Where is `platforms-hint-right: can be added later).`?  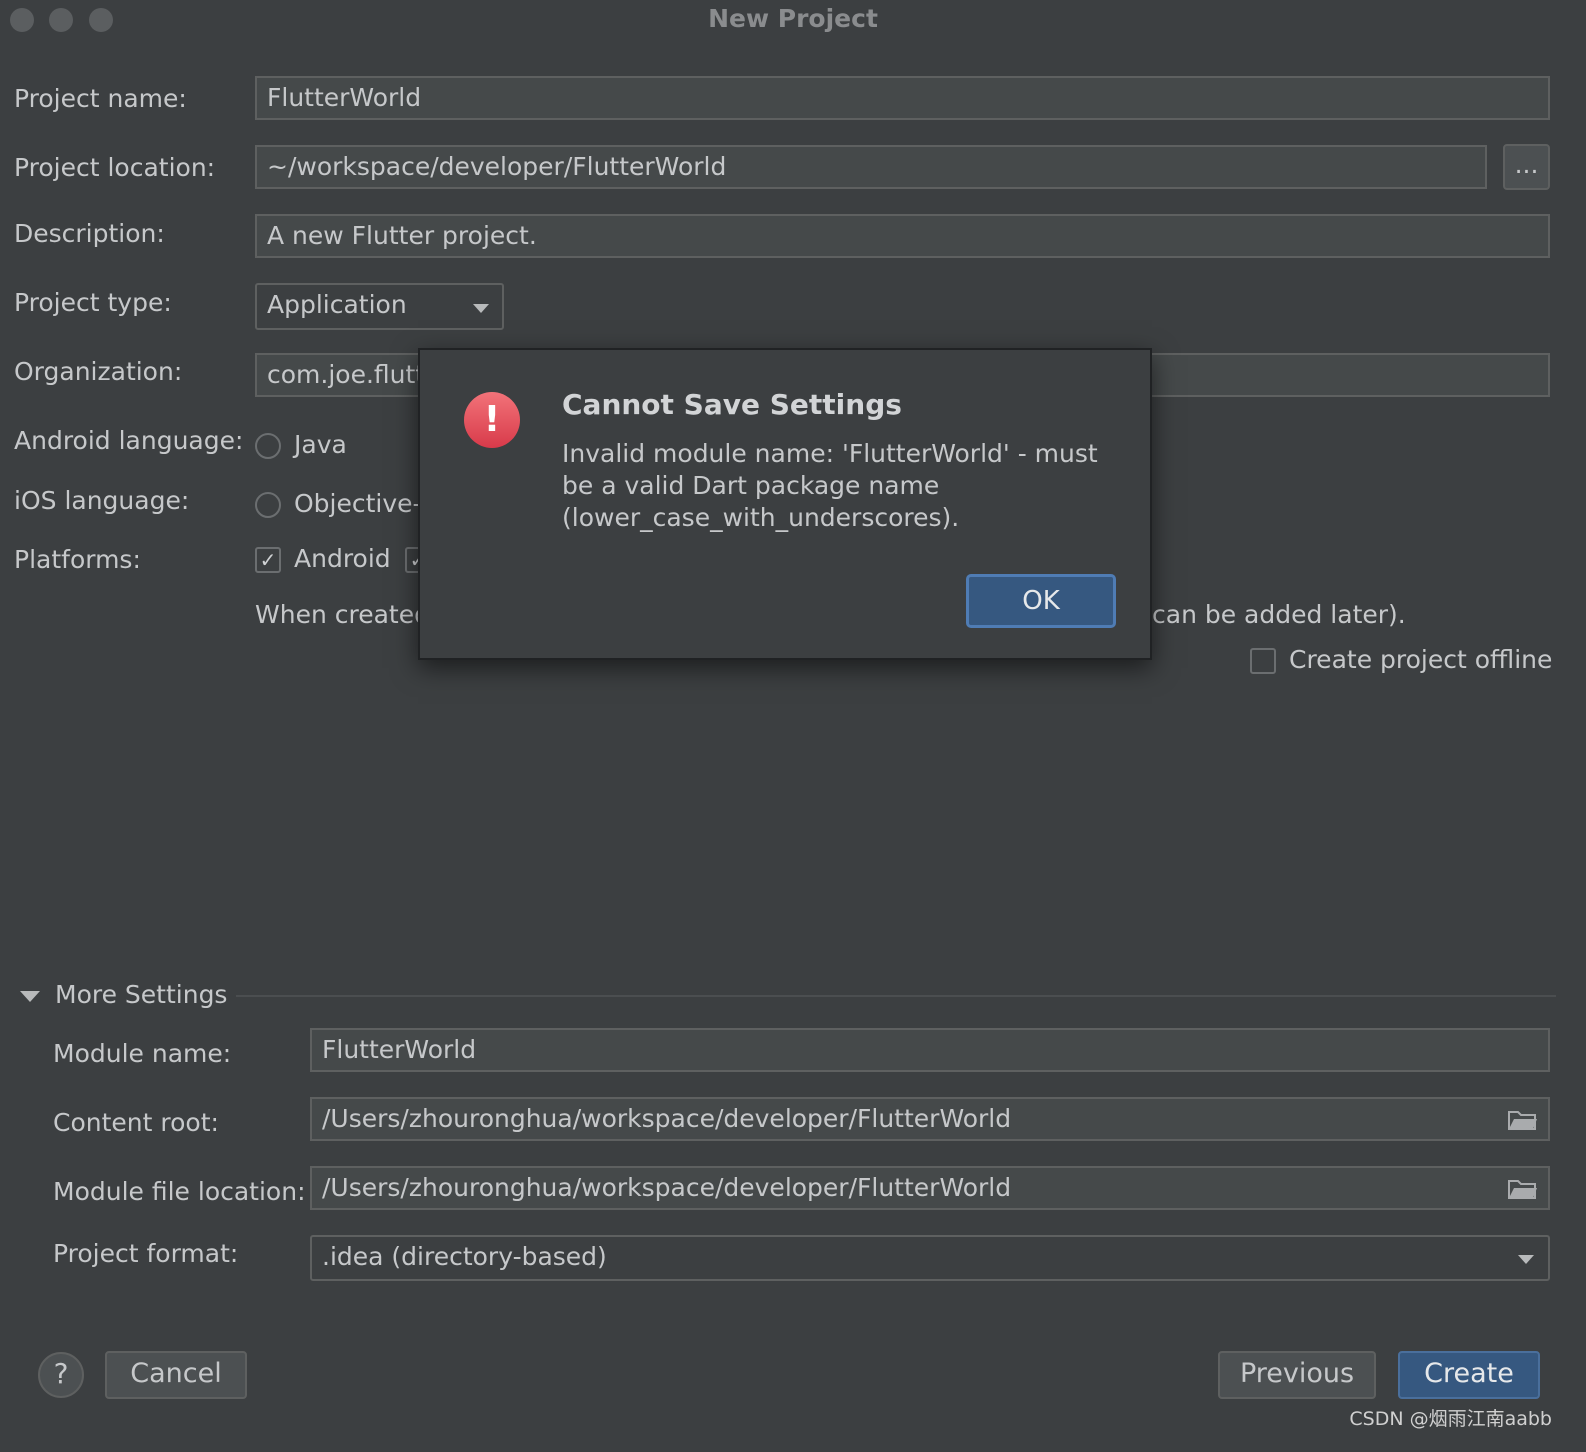 platforms-hint-right: can be added later). is located at coordinates (1279, 614).